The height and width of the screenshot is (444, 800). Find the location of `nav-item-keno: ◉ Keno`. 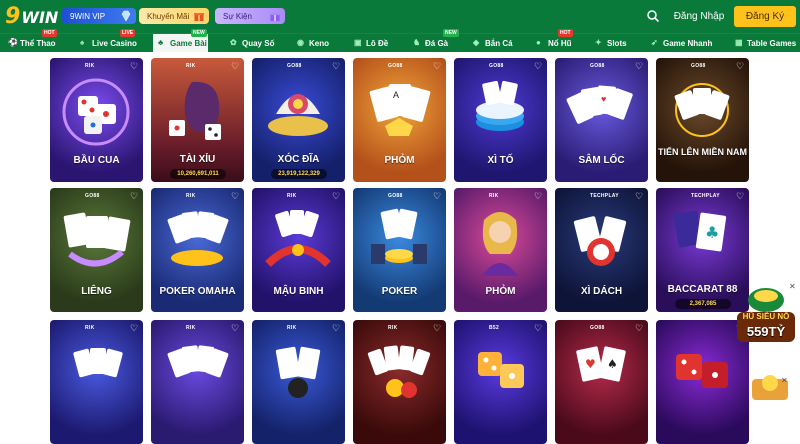

nav-item-keno: ◉ Keno is located at coordinates (313, 43).